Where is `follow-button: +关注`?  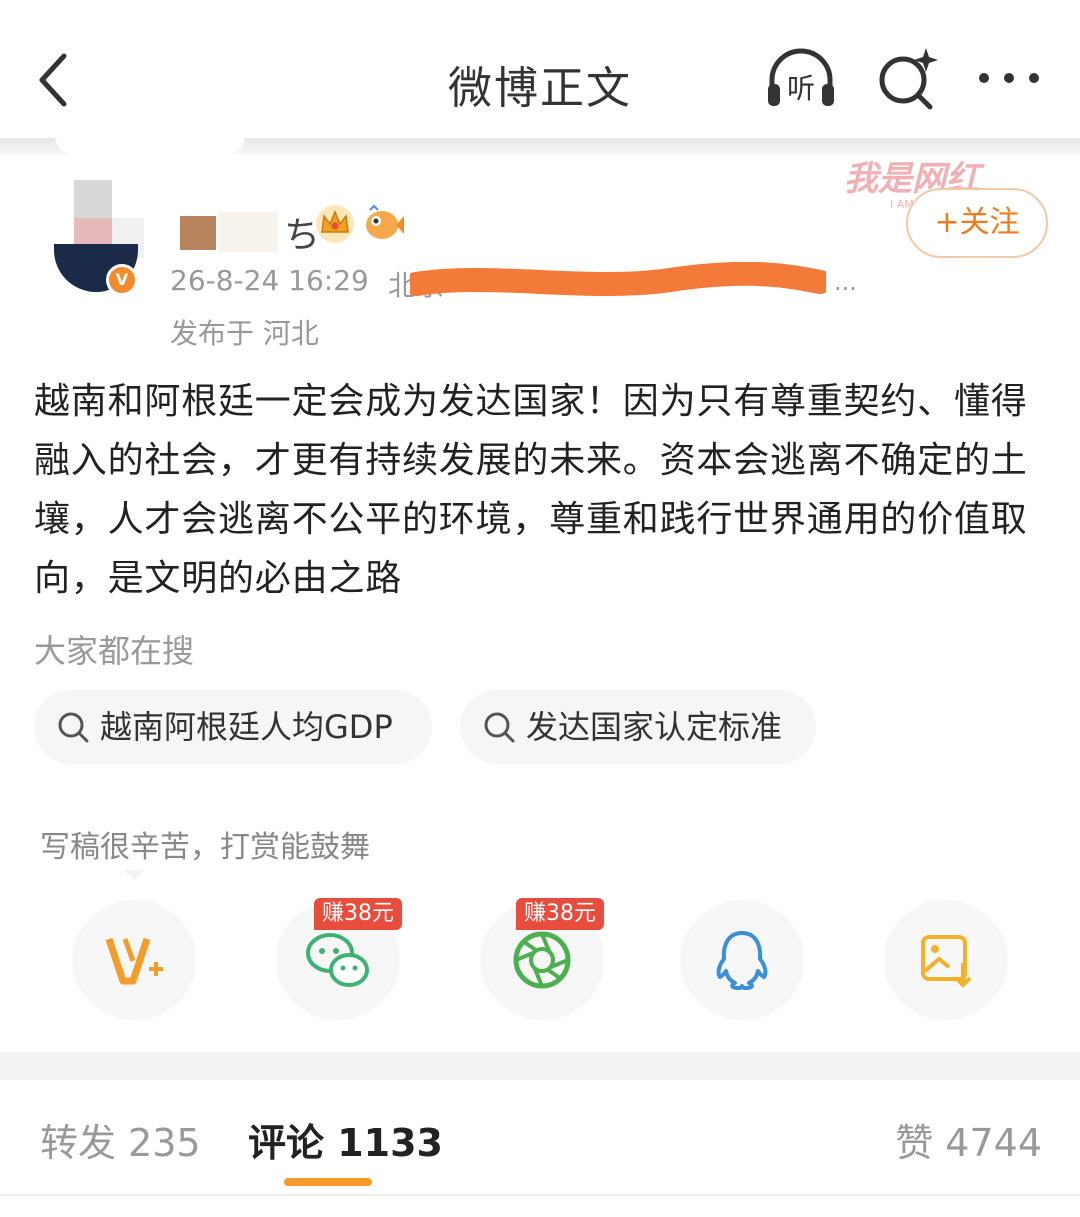 follow-button: +关注 is located at coordinates (977, 223).